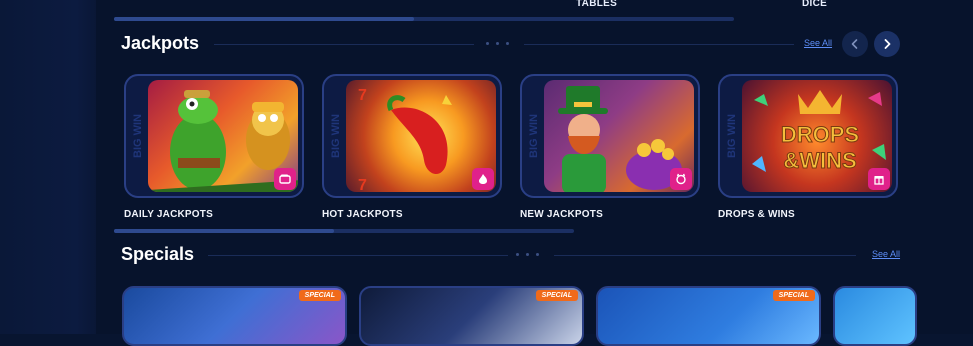 The height and width of the screenshot is (346, 973). I want to click on flame-icon, so click(483, 179).